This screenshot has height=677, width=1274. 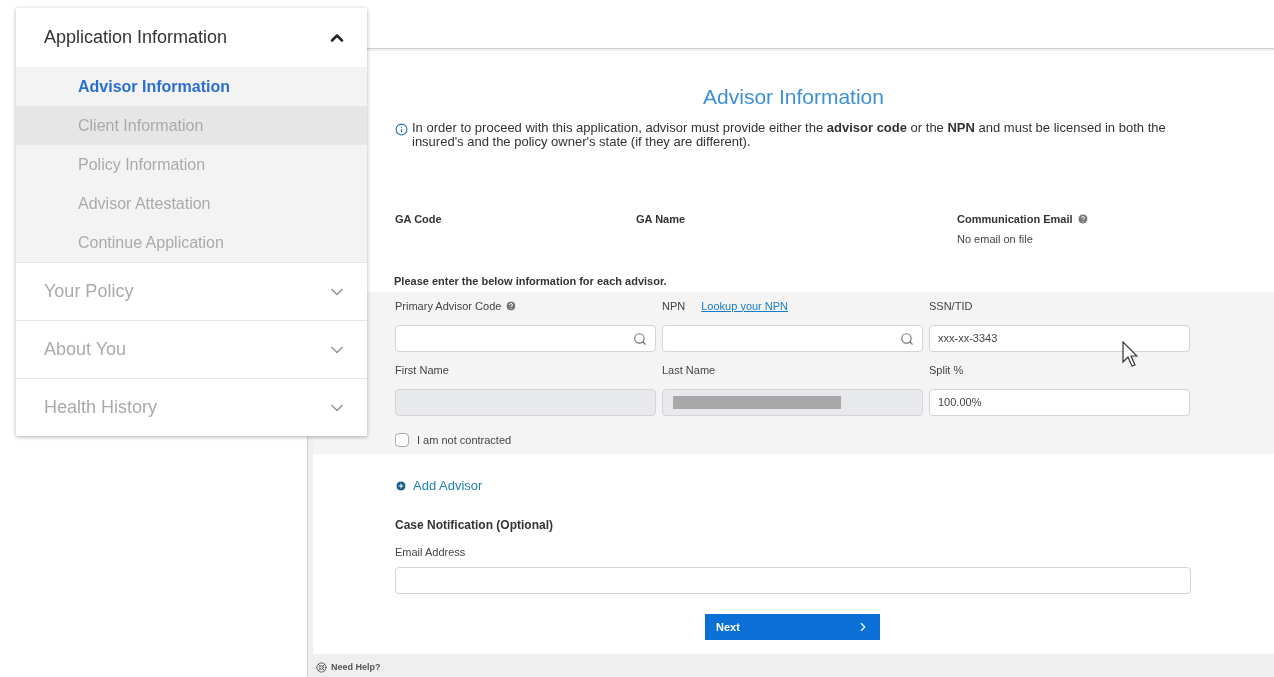 What do you see at coordinates (191, 203) in the screenshot?
I see `submenu-item: Advisor Attestation` at bounding box center [191, 203].